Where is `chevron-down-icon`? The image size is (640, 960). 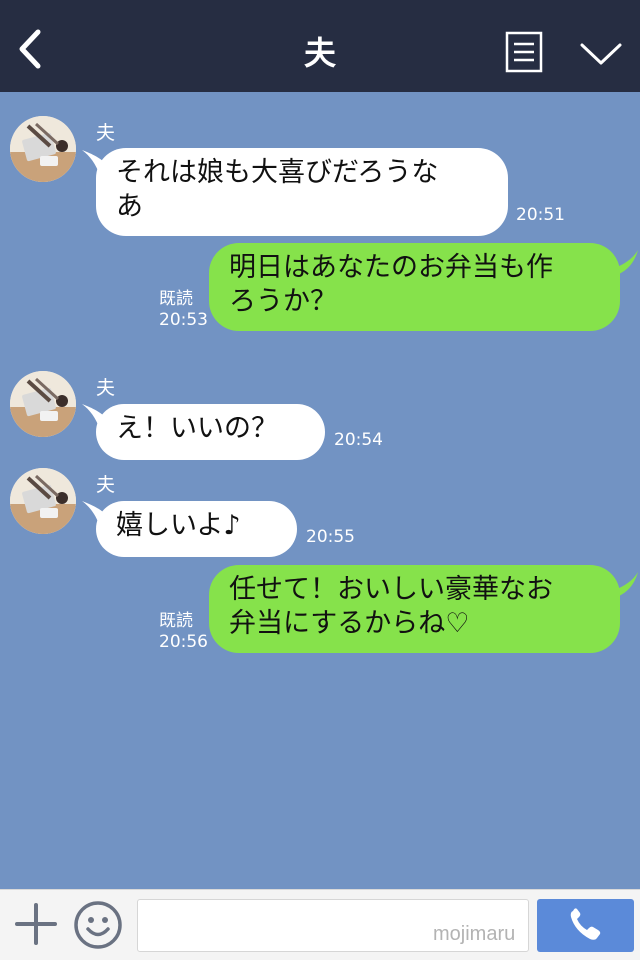
chevron-down-icon is located at coordinates (601, 54).